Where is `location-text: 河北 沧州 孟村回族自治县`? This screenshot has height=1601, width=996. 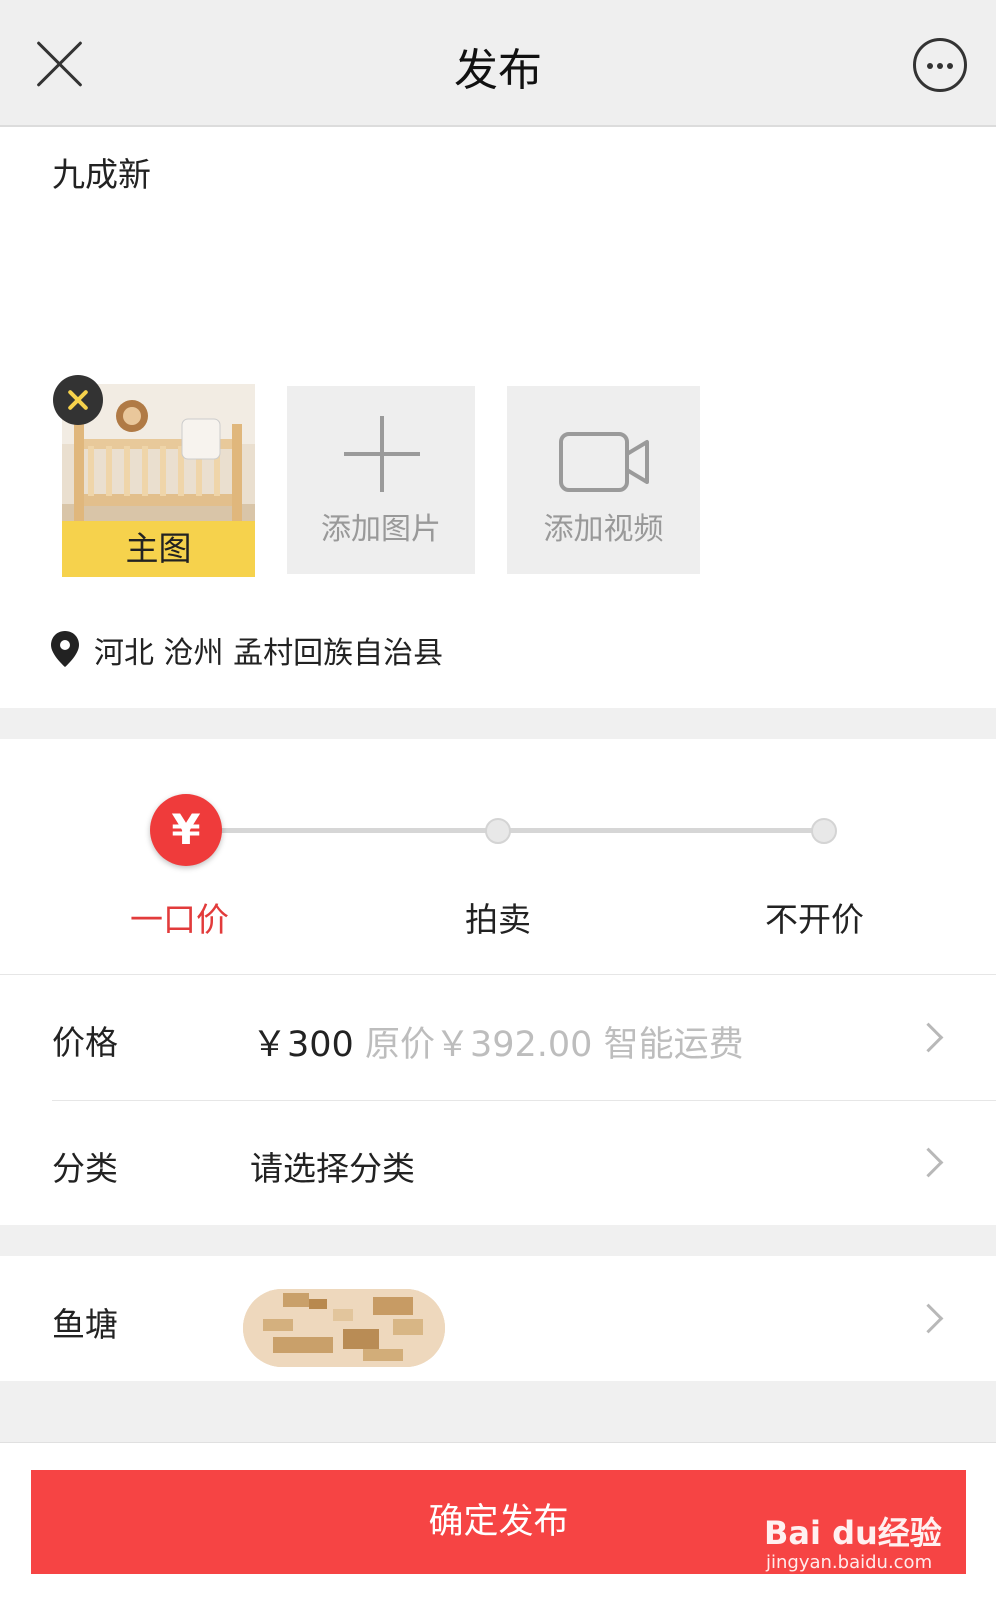 location-text: 河北 沧州 孟村回族自治县 is located at coordinates (268, 650).